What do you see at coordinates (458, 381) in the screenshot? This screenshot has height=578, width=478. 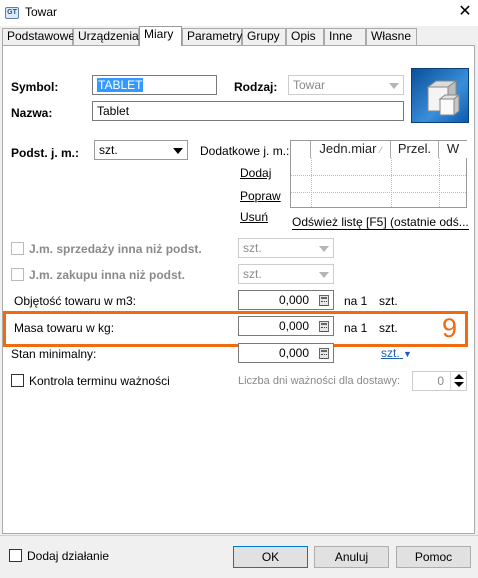 I see `spinner-buttons` at bounding box center [458, 381].